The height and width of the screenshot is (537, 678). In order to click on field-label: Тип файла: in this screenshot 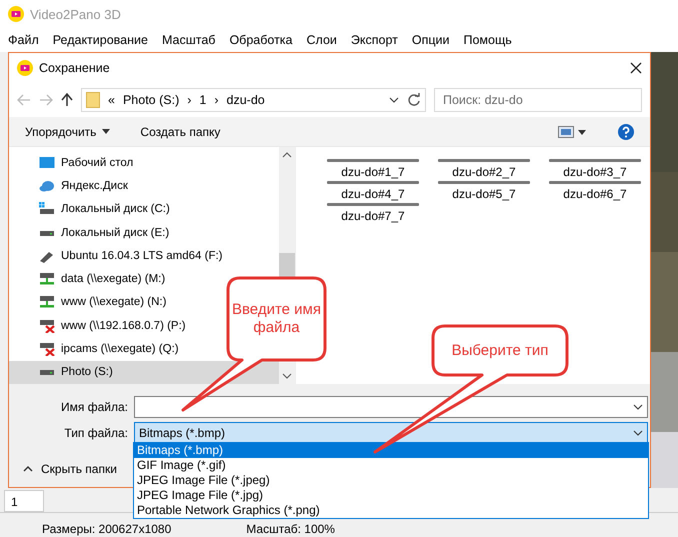, I will do `click(95, 433)`.